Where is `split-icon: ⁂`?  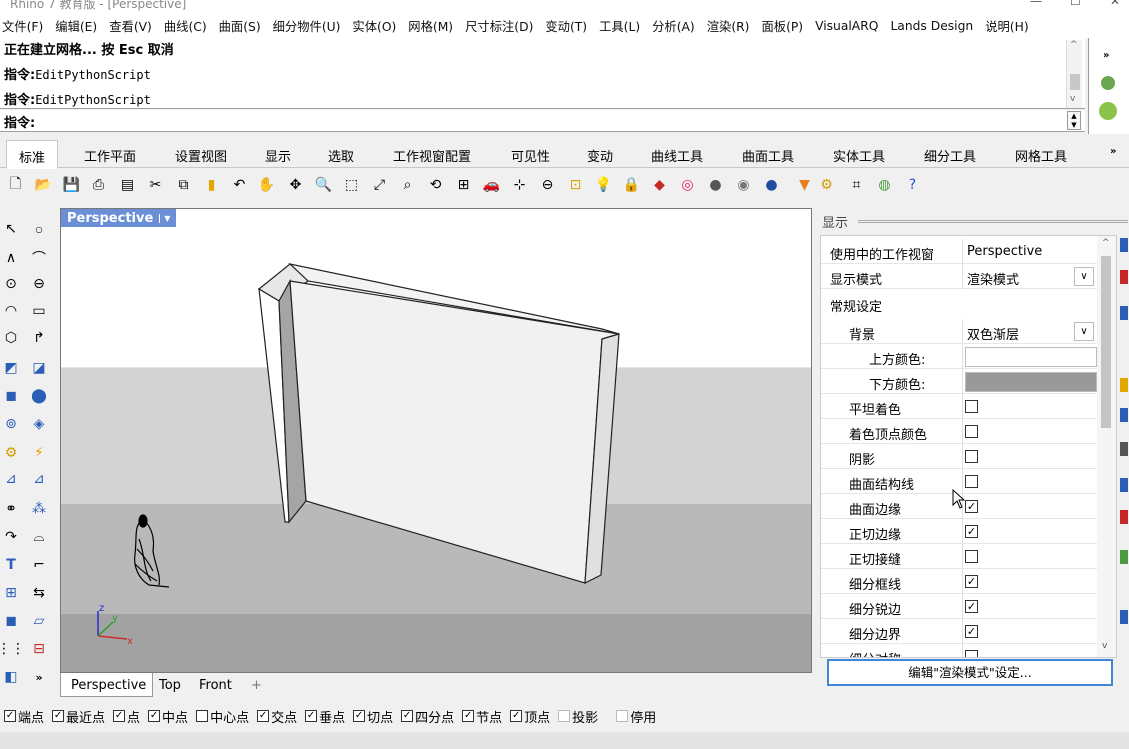
split-icon: ⁂ is located at coordinates (39, 509).